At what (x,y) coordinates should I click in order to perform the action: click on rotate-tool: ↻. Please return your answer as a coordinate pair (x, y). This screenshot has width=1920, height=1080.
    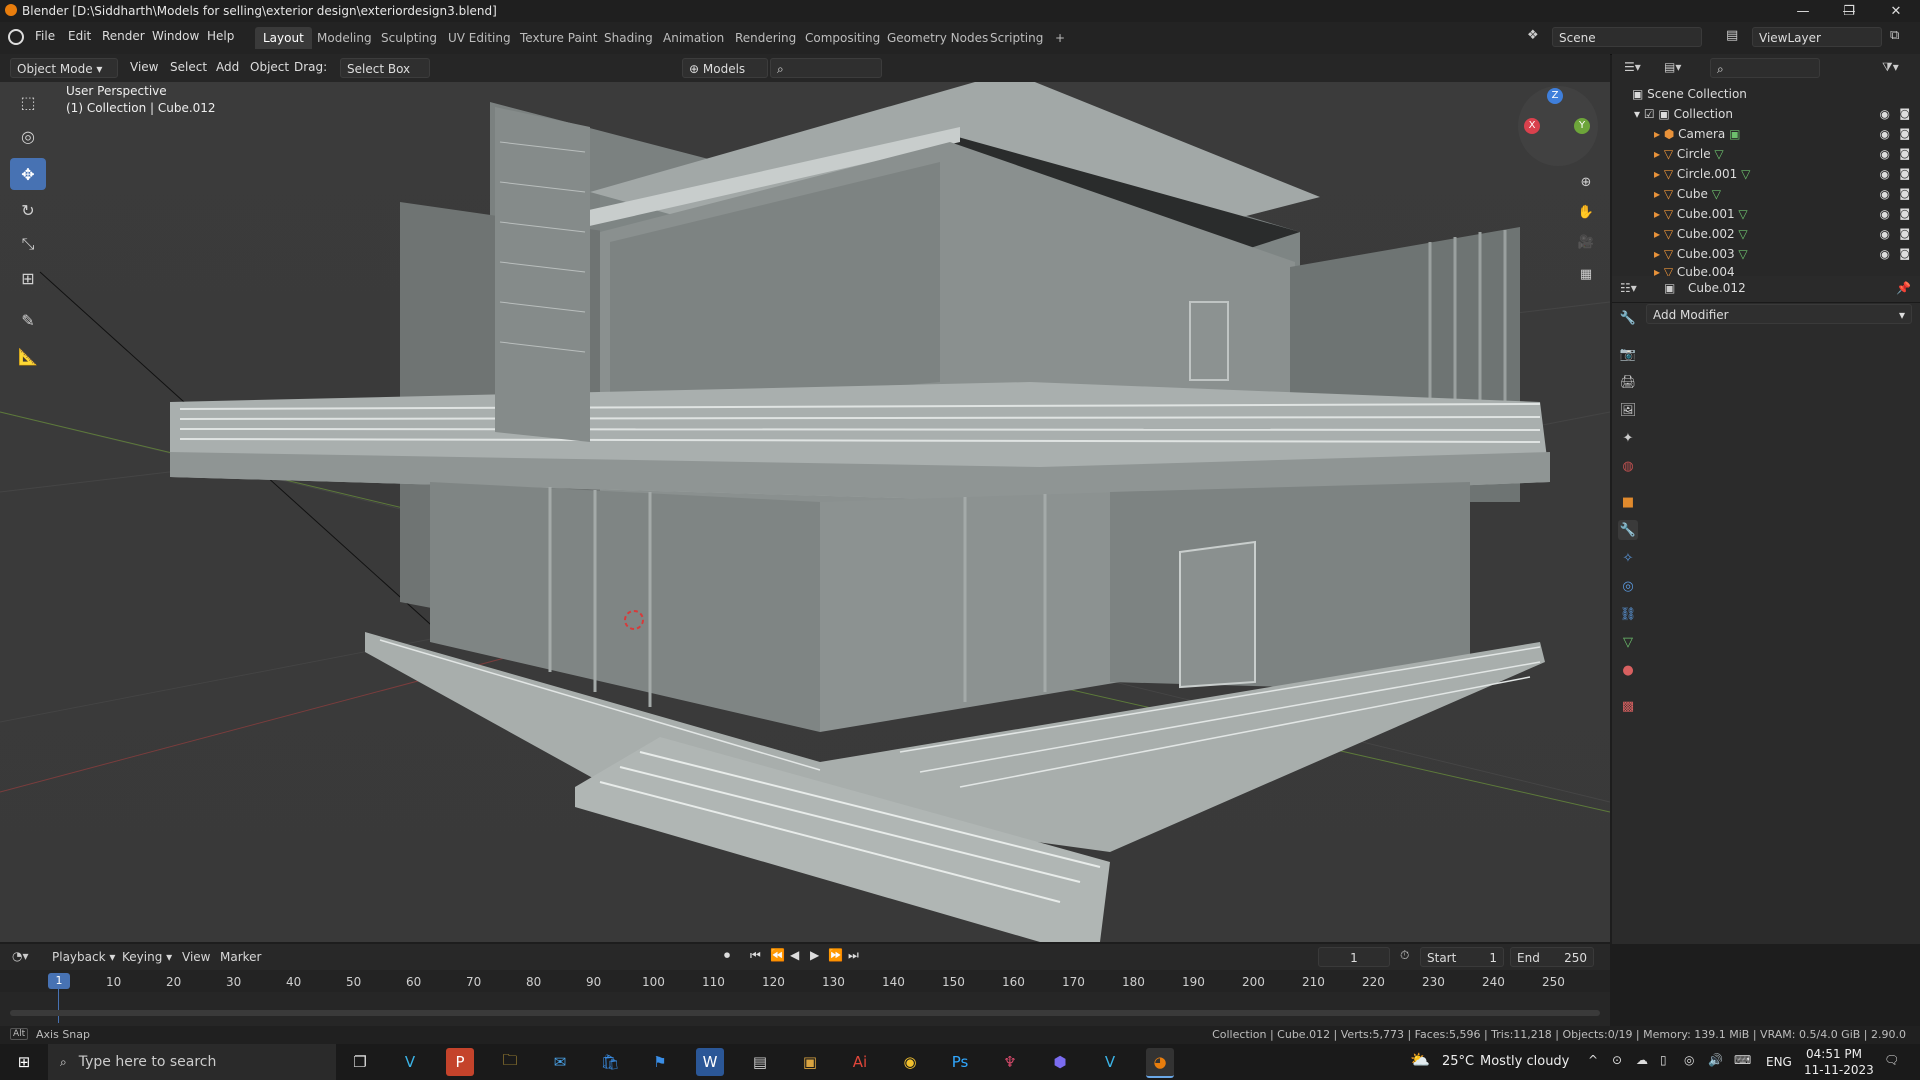
    Looking at the image, I should click on (28, 210).